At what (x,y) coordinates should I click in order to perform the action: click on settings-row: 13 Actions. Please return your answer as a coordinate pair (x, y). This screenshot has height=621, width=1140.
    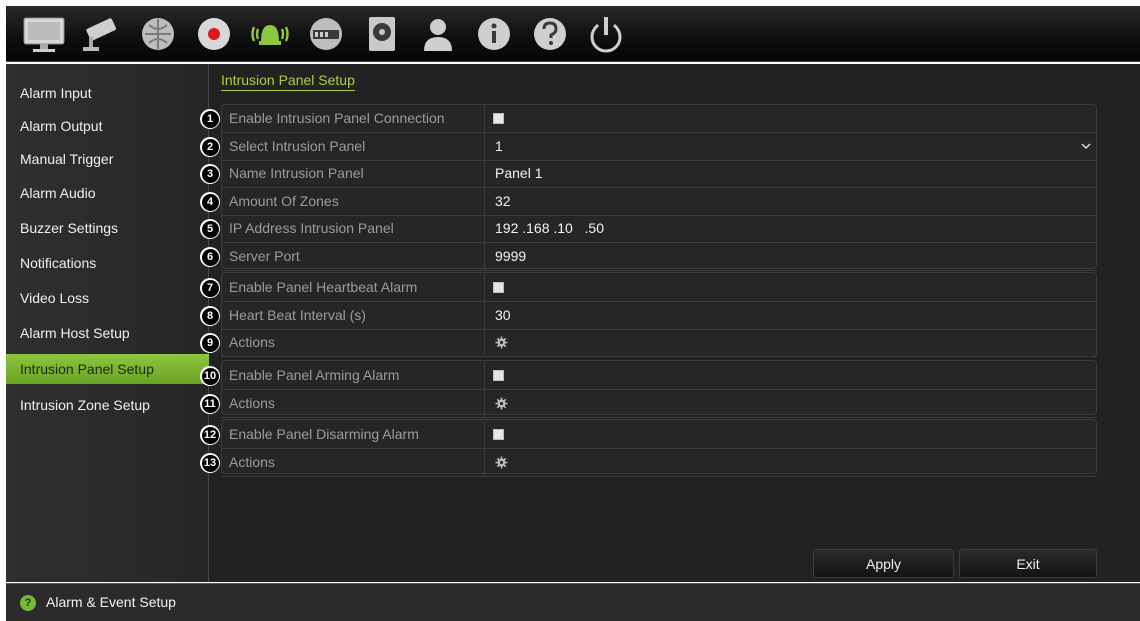
    Looking at the image, I should click on (648, 463).